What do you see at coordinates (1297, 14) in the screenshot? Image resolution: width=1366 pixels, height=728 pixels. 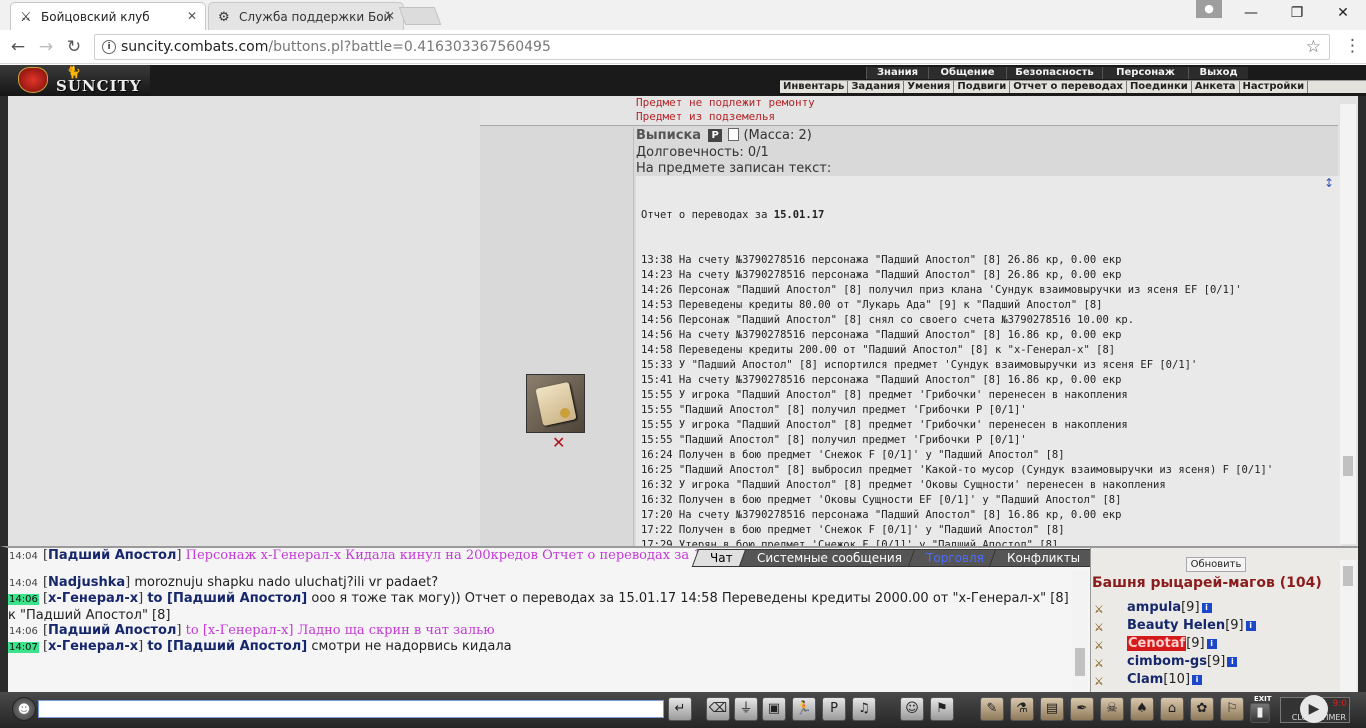 I see `restore-icon: ❐` at bounding box center [1297, 14].